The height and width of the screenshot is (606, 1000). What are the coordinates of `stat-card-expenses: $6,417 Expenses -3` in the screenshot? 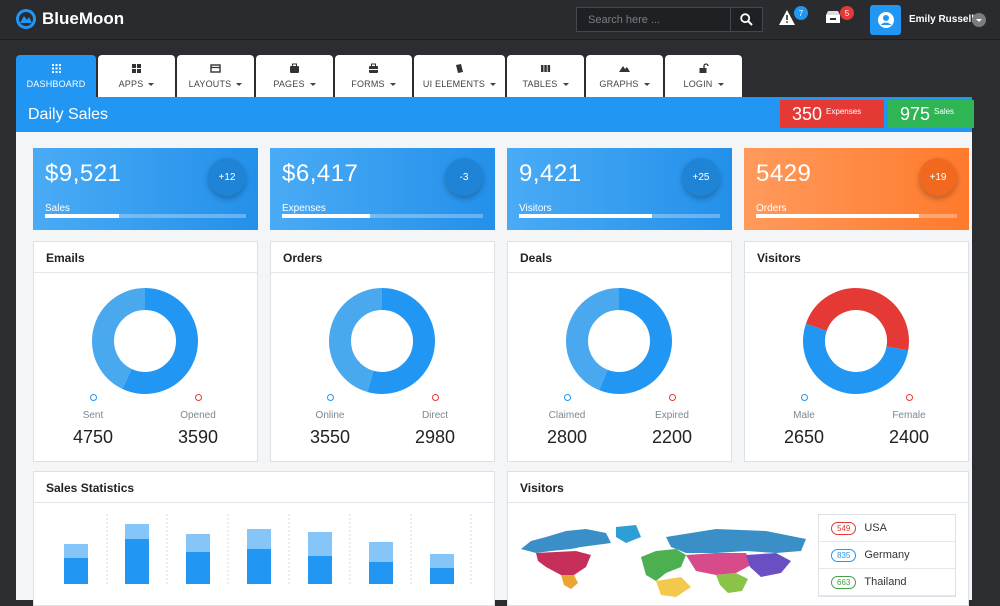 It's located at (382, 189).